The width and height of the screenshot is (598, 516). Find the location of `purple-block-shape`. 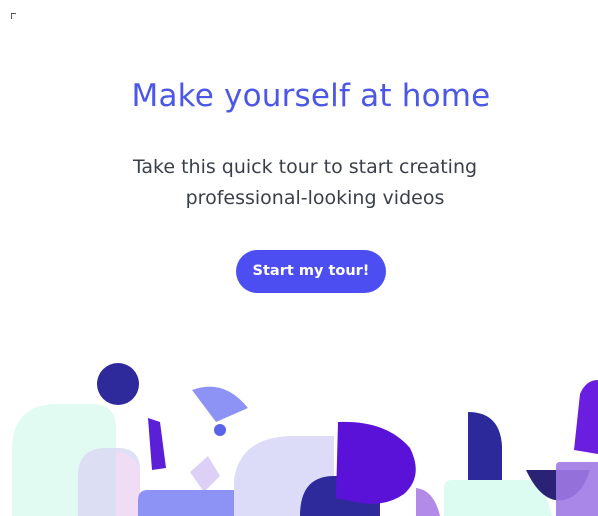

purple-block-shape is located at coordinates (577, 489).